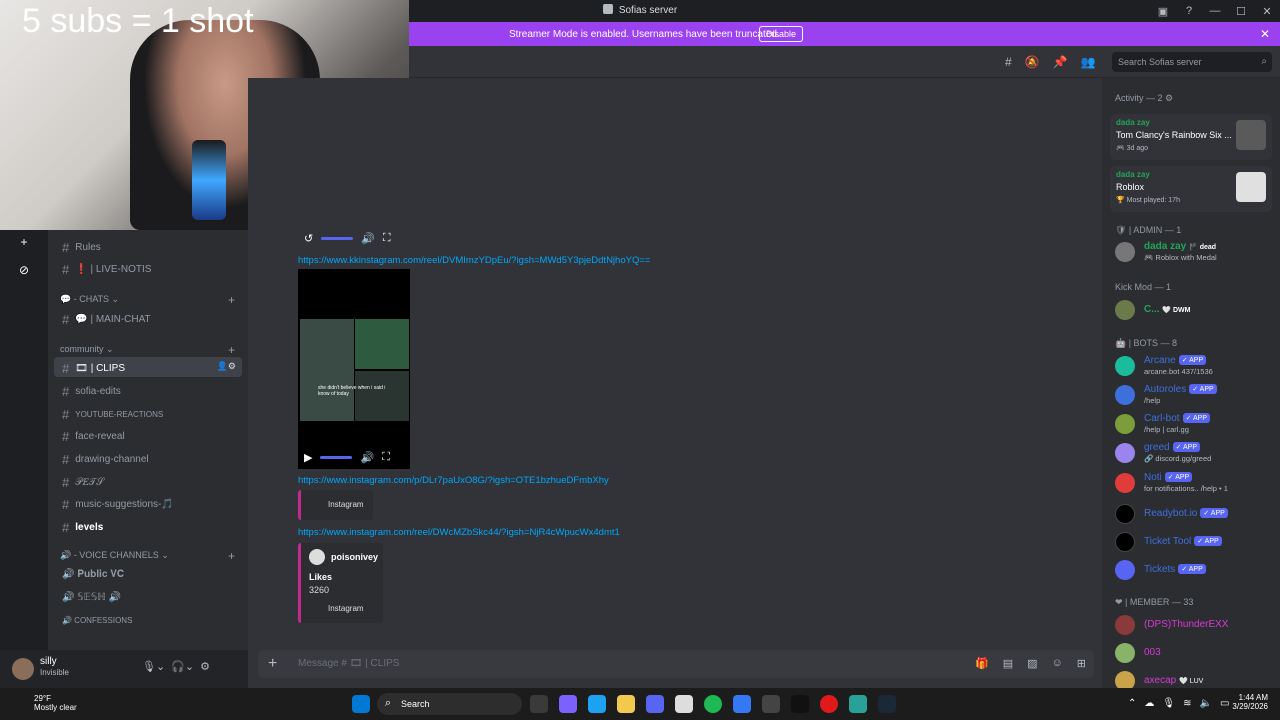  What do you see at coordinates (148, 367) in the screenshot?
I see `channel-clips: # 🎞 | CLIPS 👤⚙` at bounding box center [148, 367].